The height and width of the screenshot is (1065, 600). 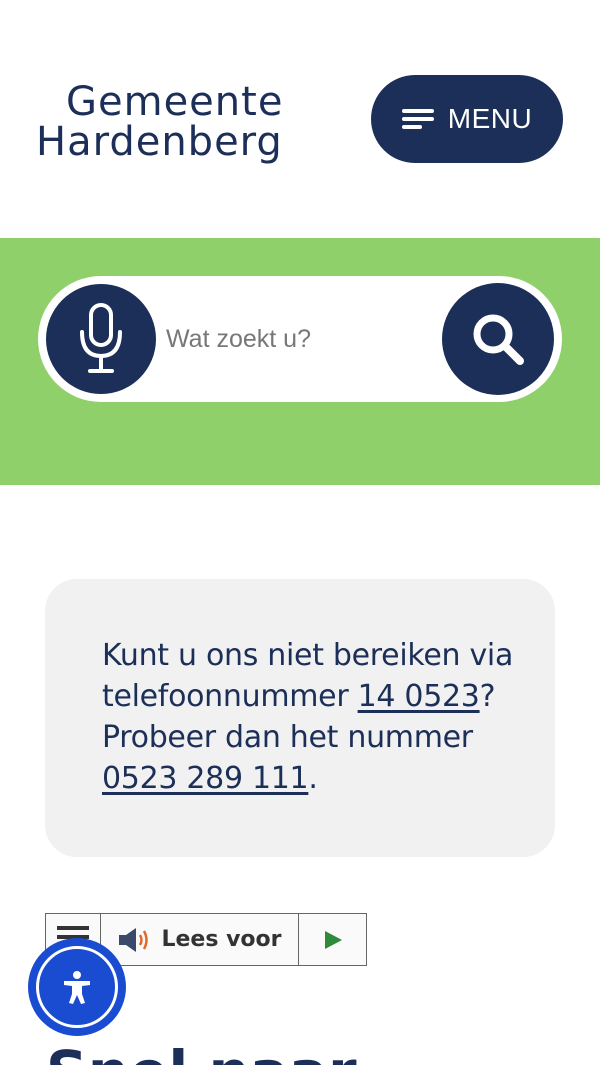 I want to click on magnifier-icon, so click(x=498, y=339).